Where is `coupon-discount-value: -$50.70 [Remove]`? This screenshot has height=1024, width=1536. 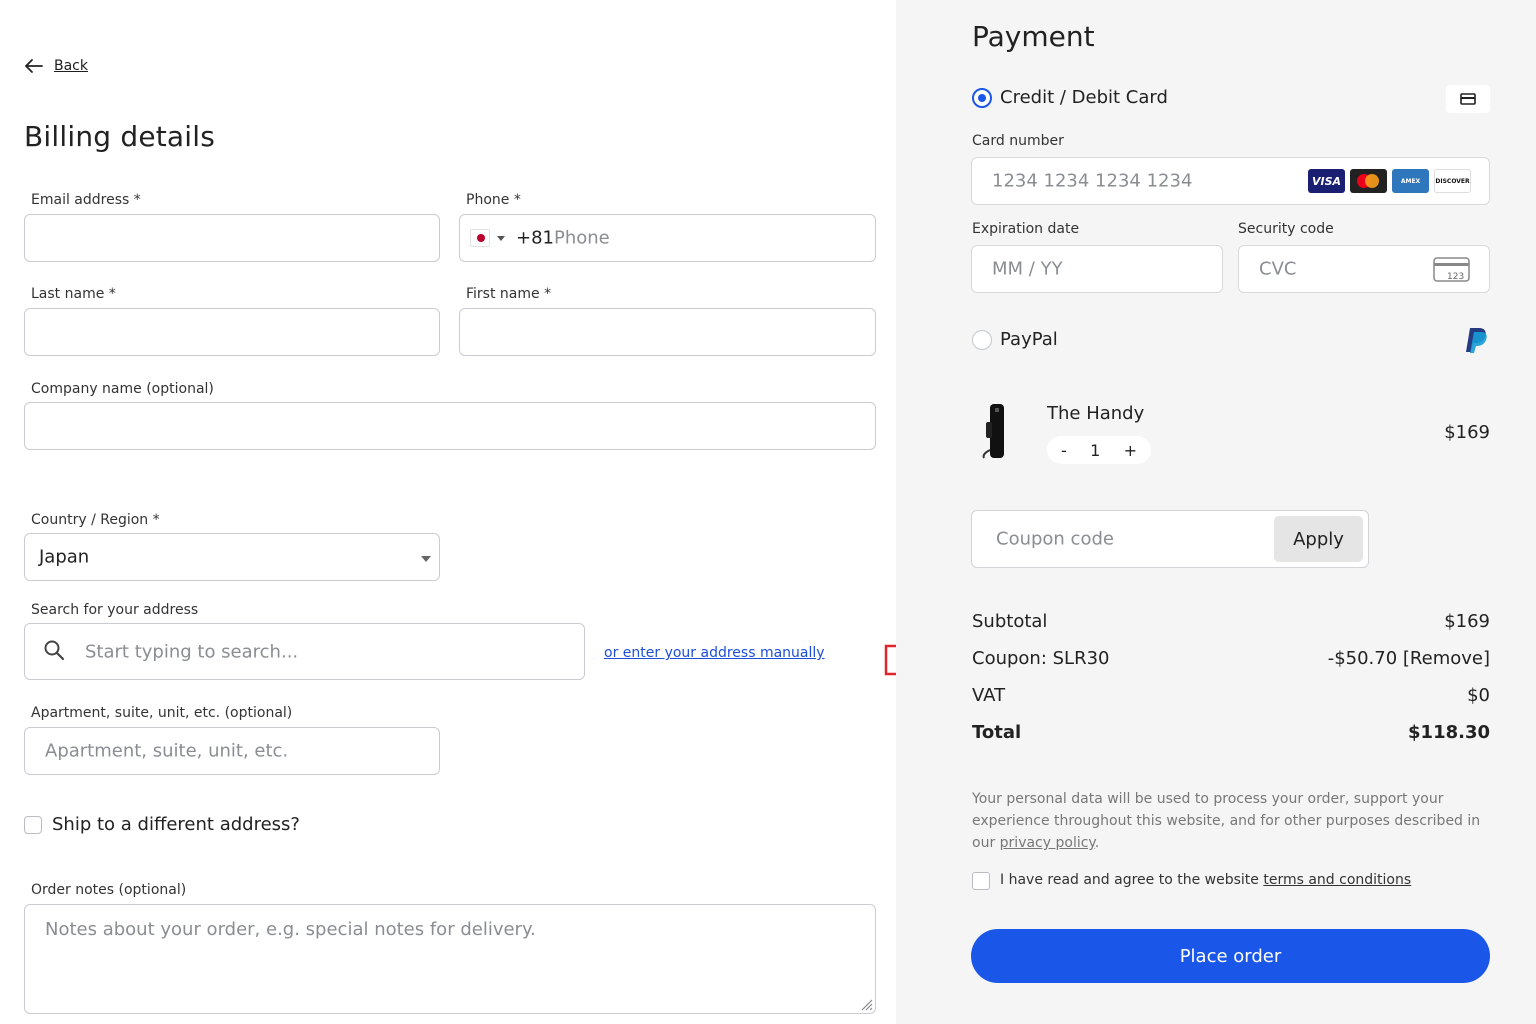
coupon-discount-value: -$50.70 [Remove] is located at coordinates (1409, 658).